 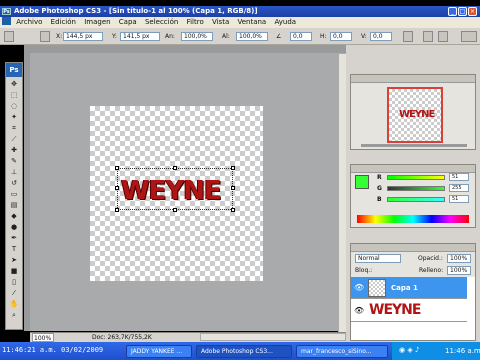 I want to click on path-selection-tool-icon: ➤, so click(x=14, y=260).